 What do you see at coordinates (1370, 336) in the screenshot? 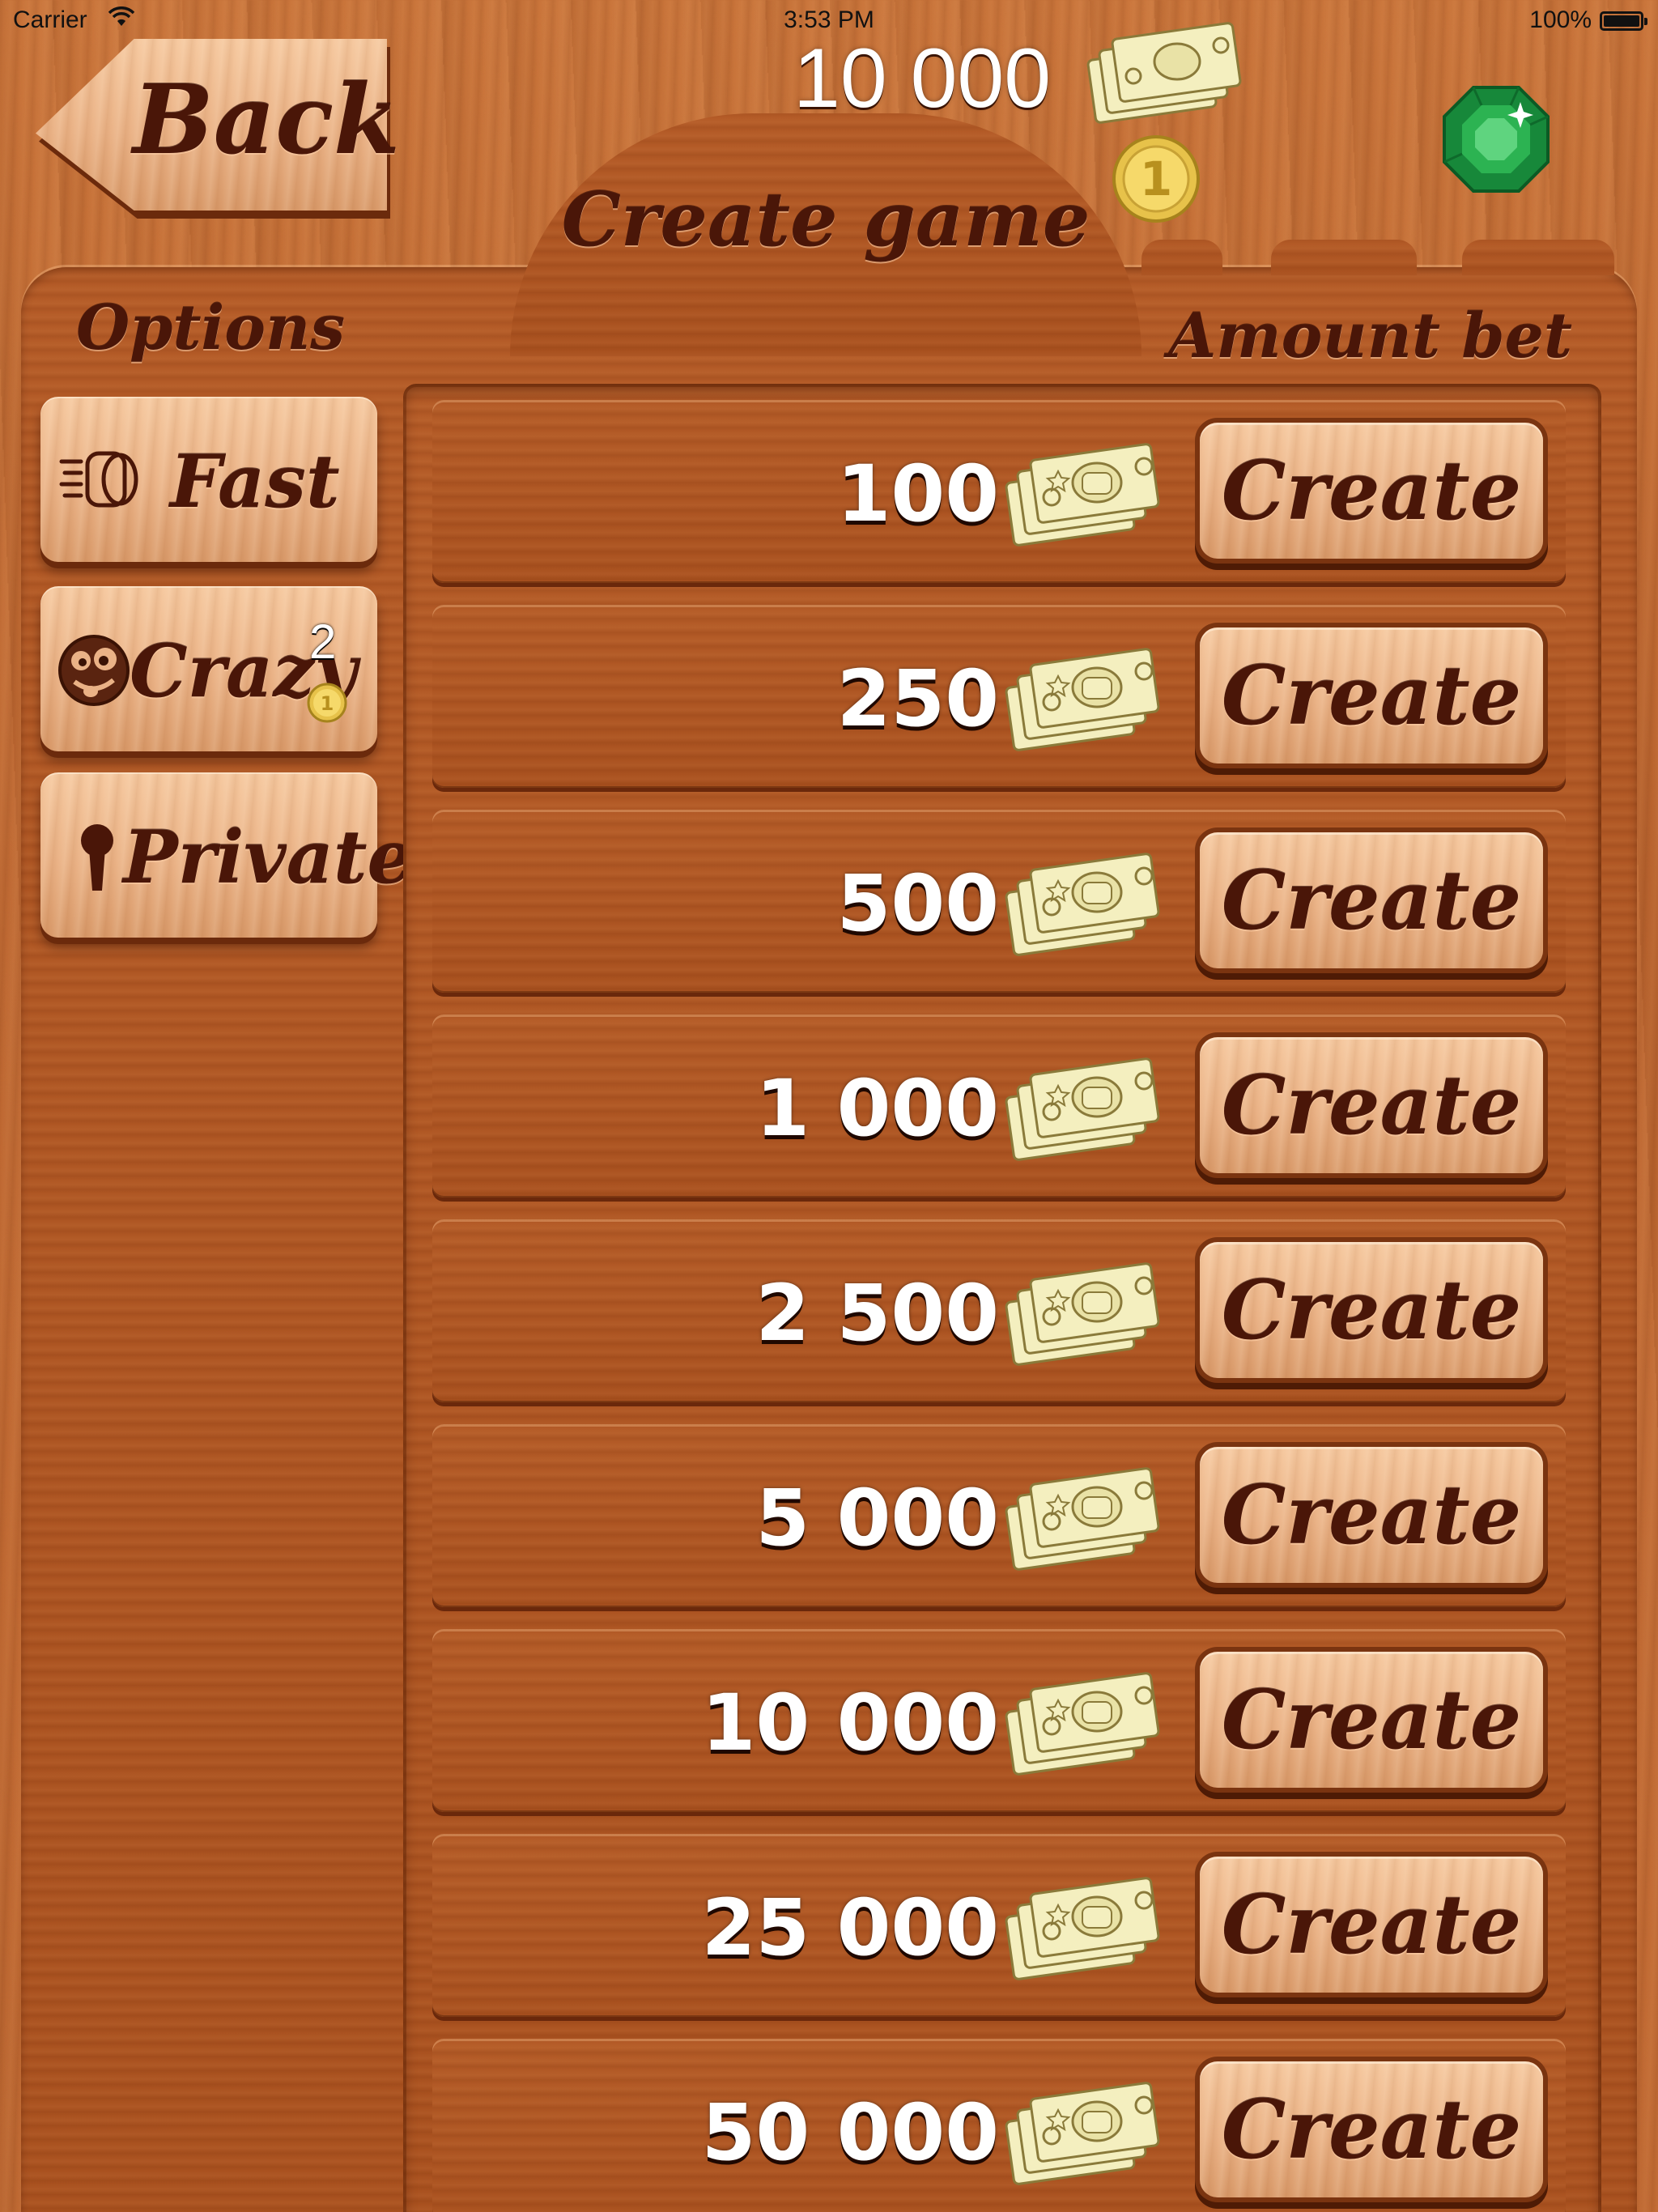
I see `amount-bet-heading: Amount bet` at bounding box center [1370, 336].